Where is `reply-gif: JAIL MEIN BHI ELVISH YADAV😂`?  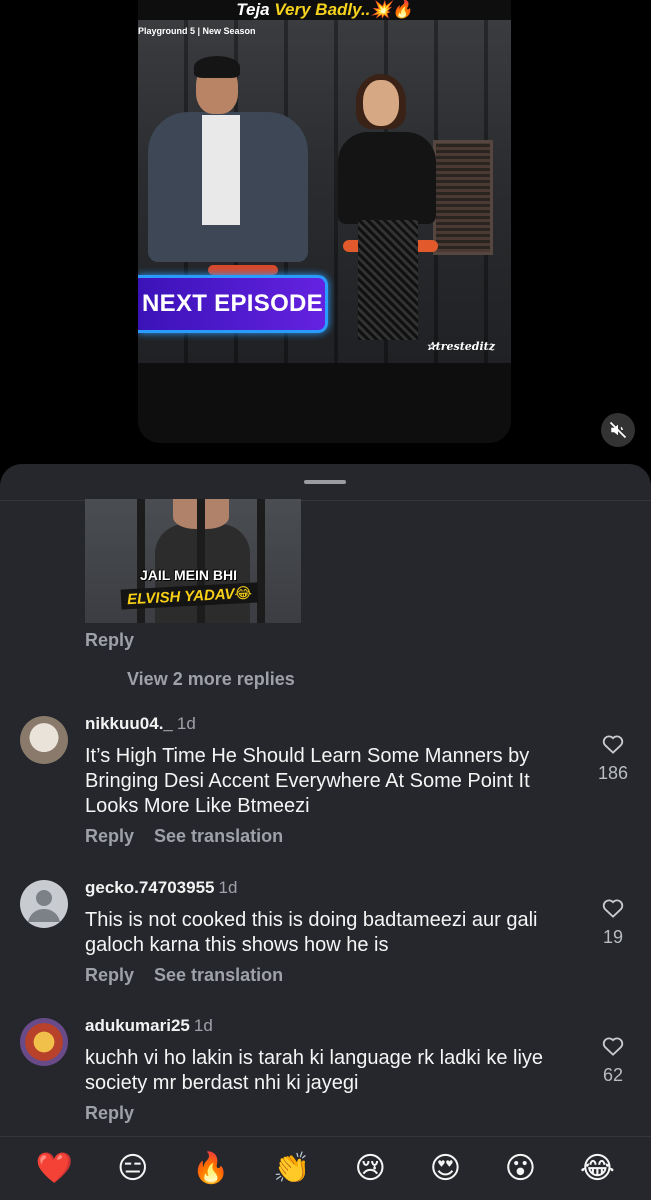 reply-gif: JAIL MEIN BHI ELVISH YADAV😂 is located at coordinates (193, 561).